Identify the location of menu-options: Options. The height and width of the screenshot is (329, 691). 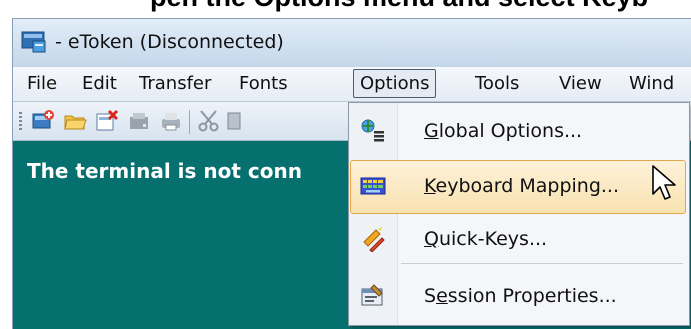
(395, 83).